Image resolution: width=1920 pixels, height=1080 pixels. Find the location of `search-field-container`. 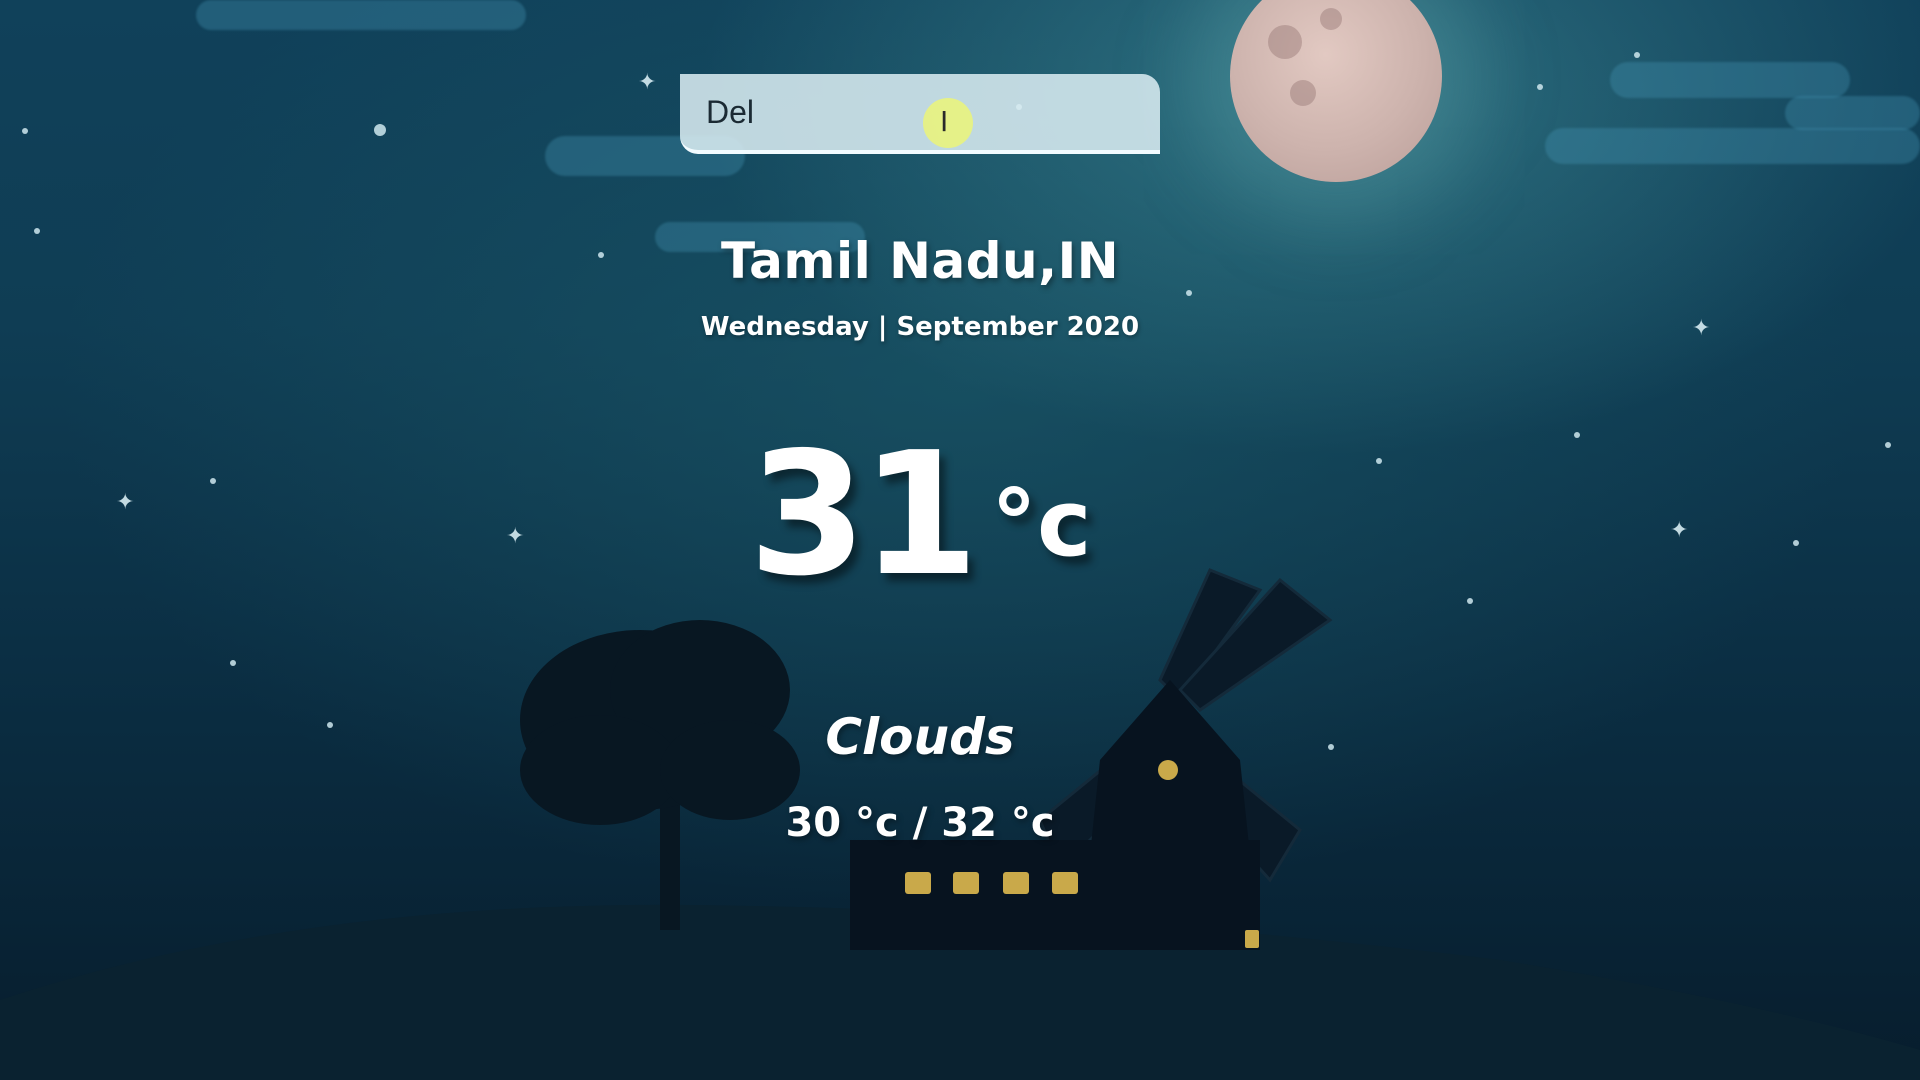

search-field-container is located at coordinates (920, 114).